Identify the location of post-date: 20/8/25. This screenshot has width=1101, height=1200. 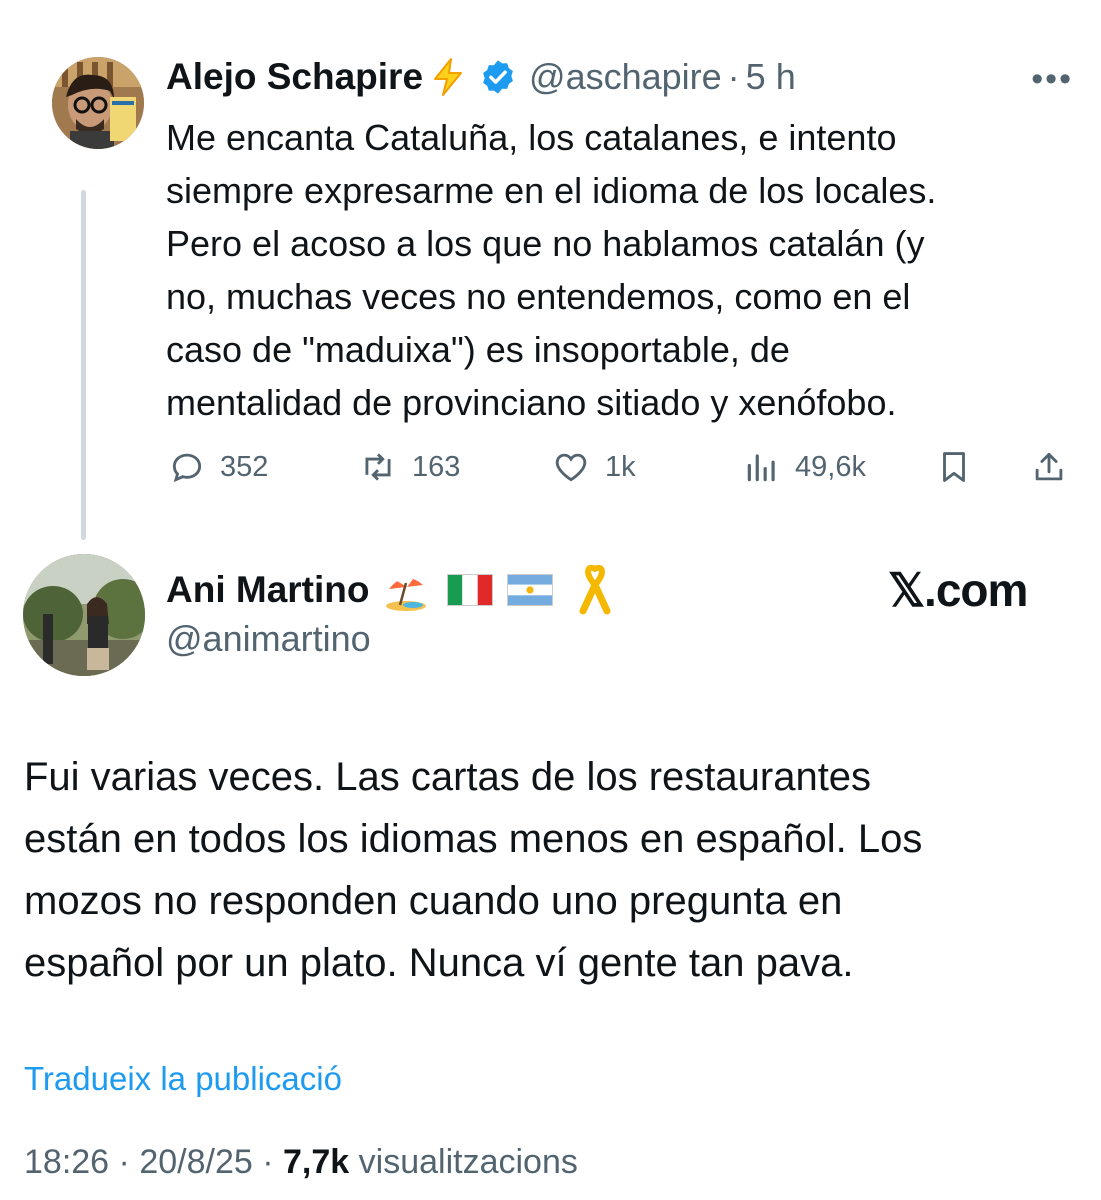
(195, 1162).